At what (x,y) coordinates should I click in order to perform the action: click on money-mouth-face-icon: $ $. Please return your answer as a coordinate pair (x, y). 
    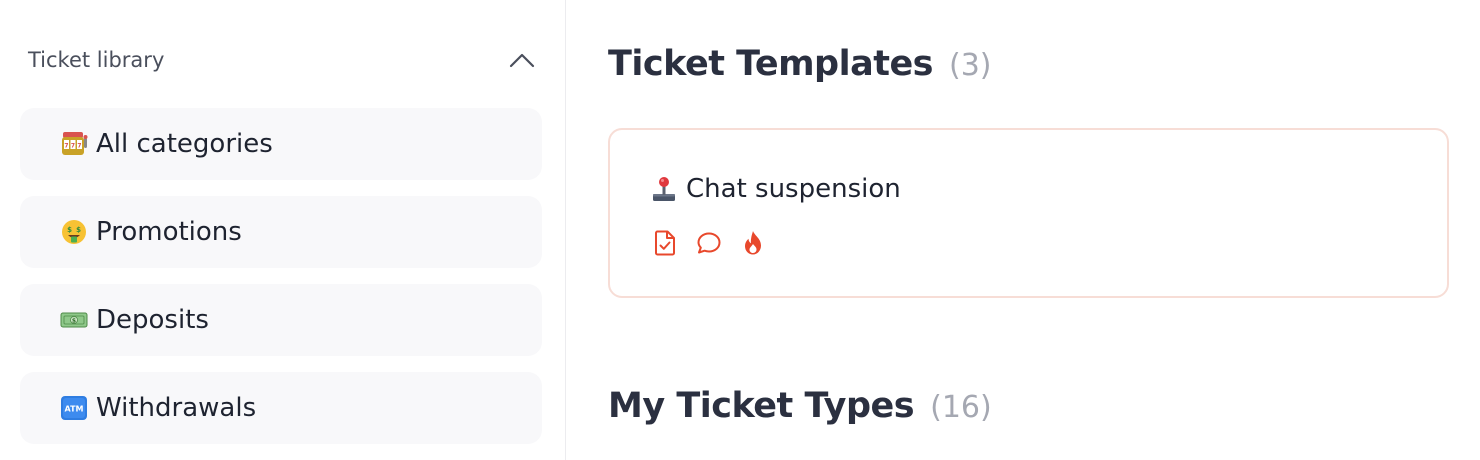
    Looking at the image, I should click on (74, 232).